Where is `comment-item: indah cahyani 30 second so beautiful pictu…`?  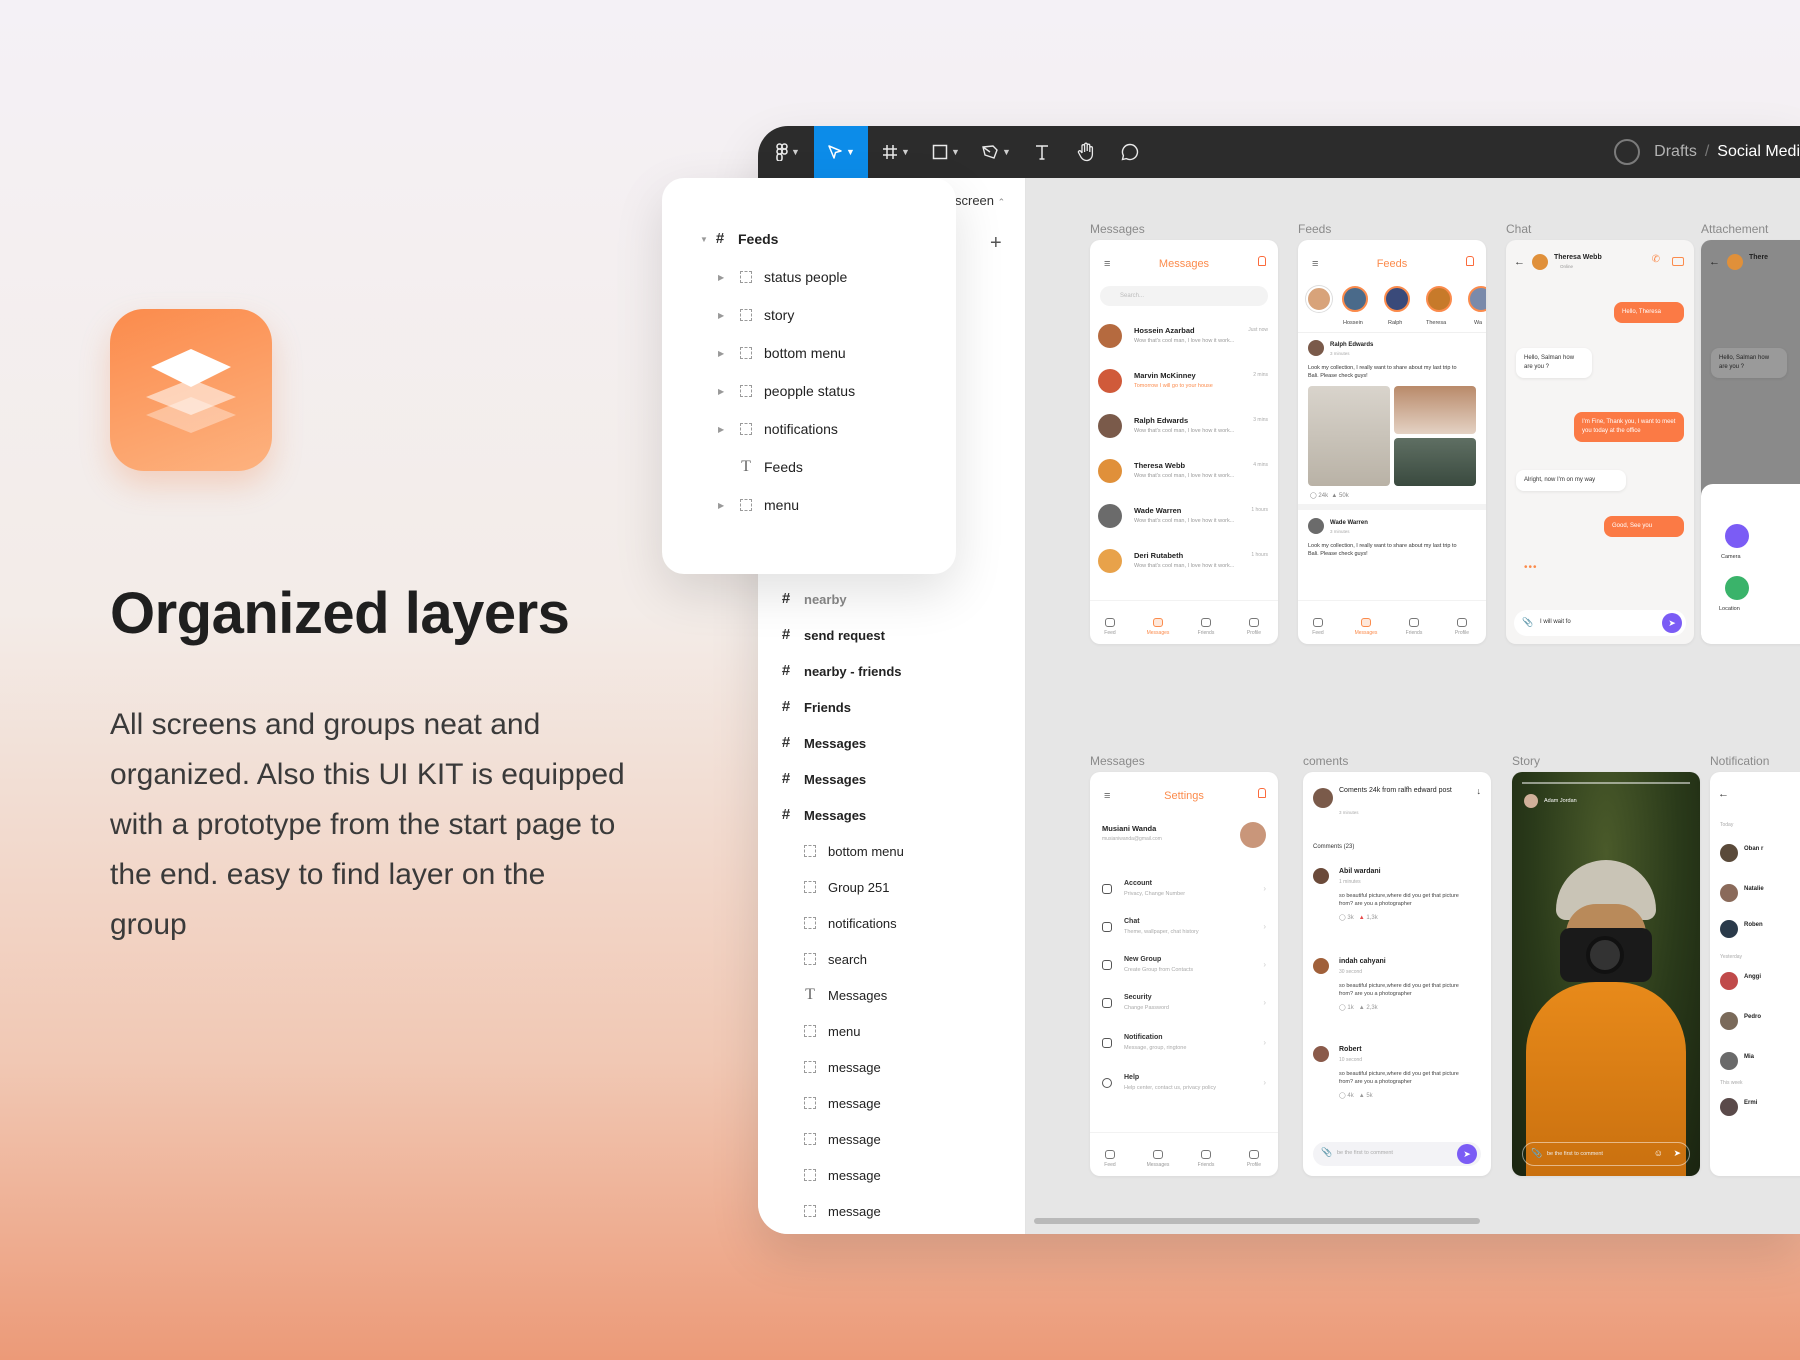
comment-item: indah cahyani 30 second so beautiful pictu… is located at coordinates (1397, 988).